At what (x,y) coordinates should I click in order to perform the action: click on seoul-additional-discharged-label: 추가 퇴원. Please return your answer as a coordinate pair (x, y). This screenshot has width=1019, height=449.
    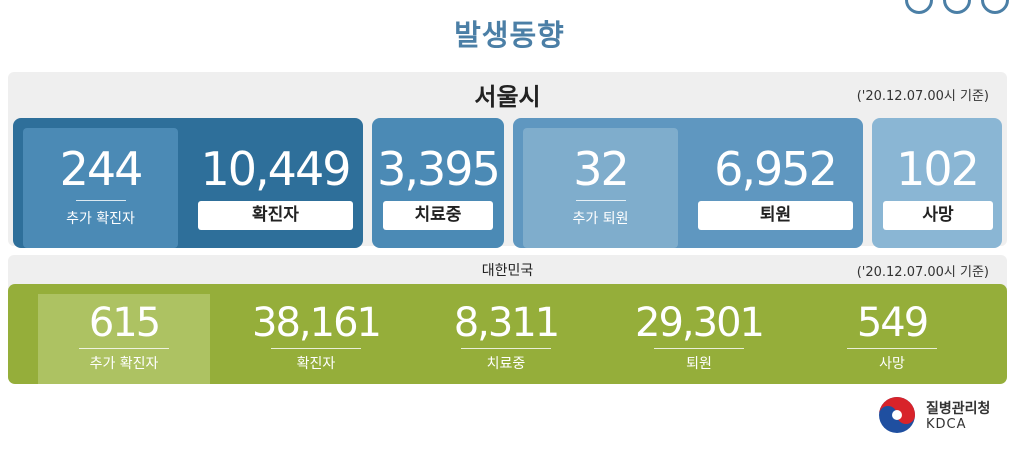
    Looking at the image, I should click on (600, 219).